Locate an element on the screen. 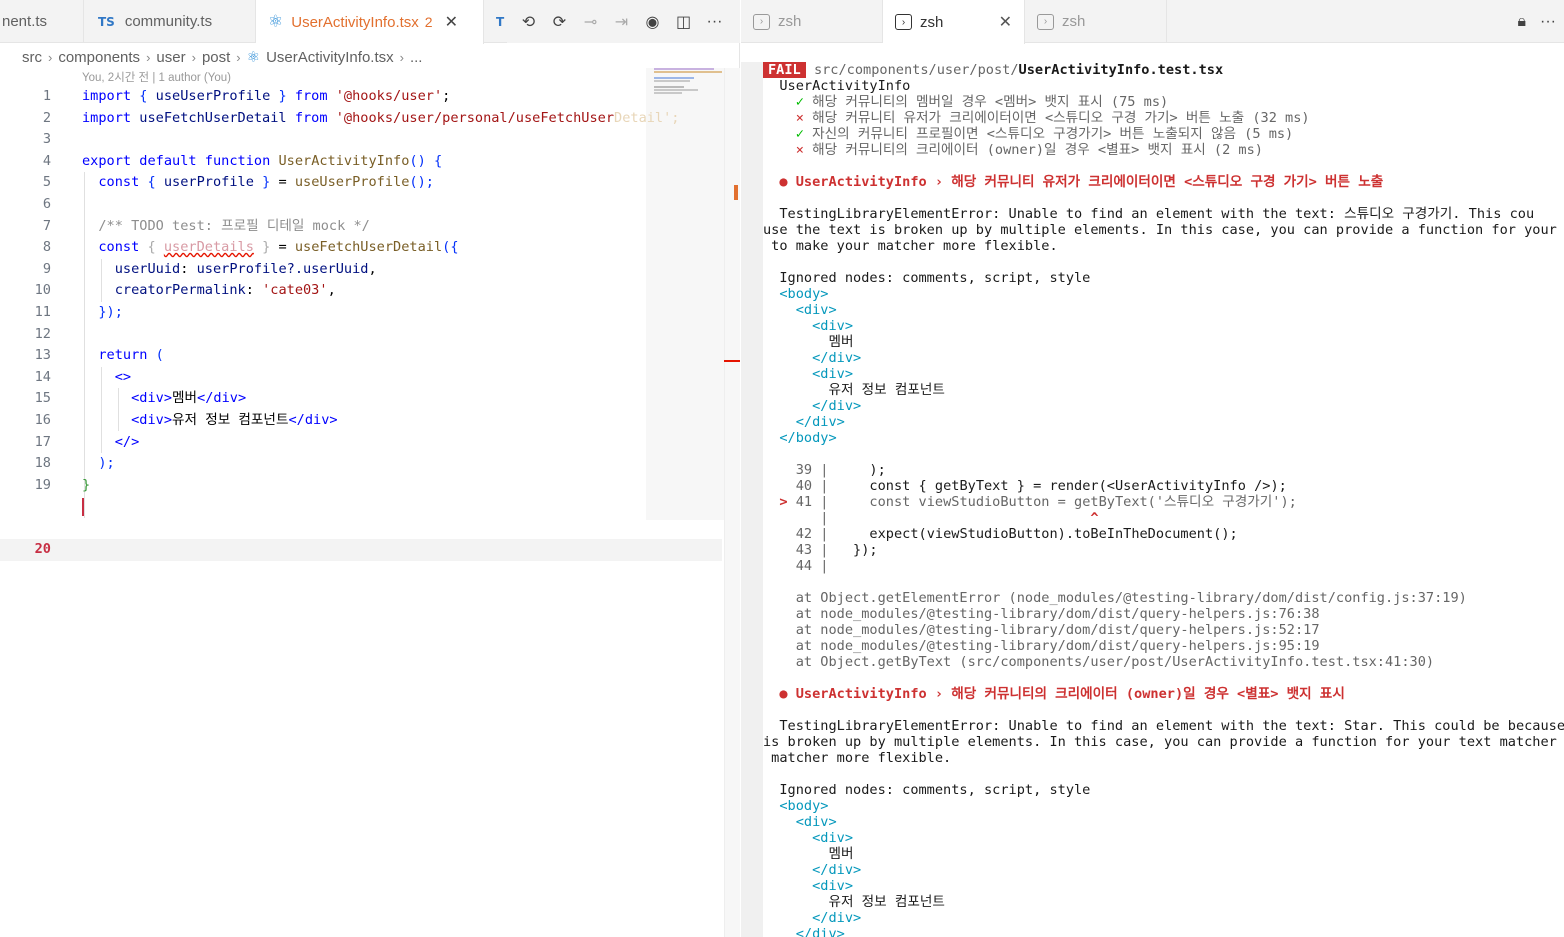  terminal-tab-2: › zsh ✕ is located at coordinates (954, 22).